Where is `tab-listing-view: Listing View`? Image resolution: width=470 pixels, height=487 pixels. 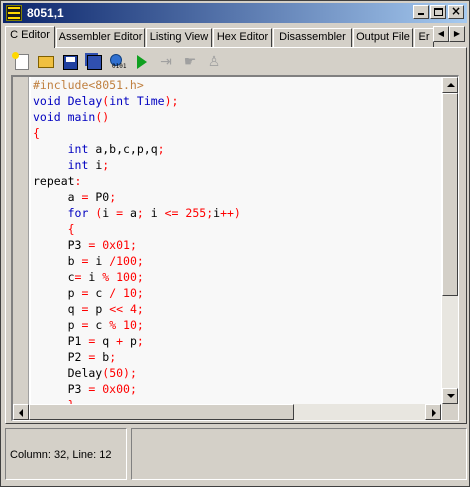
tab-listing-view: Listing View is located at coordinates (179, 37).